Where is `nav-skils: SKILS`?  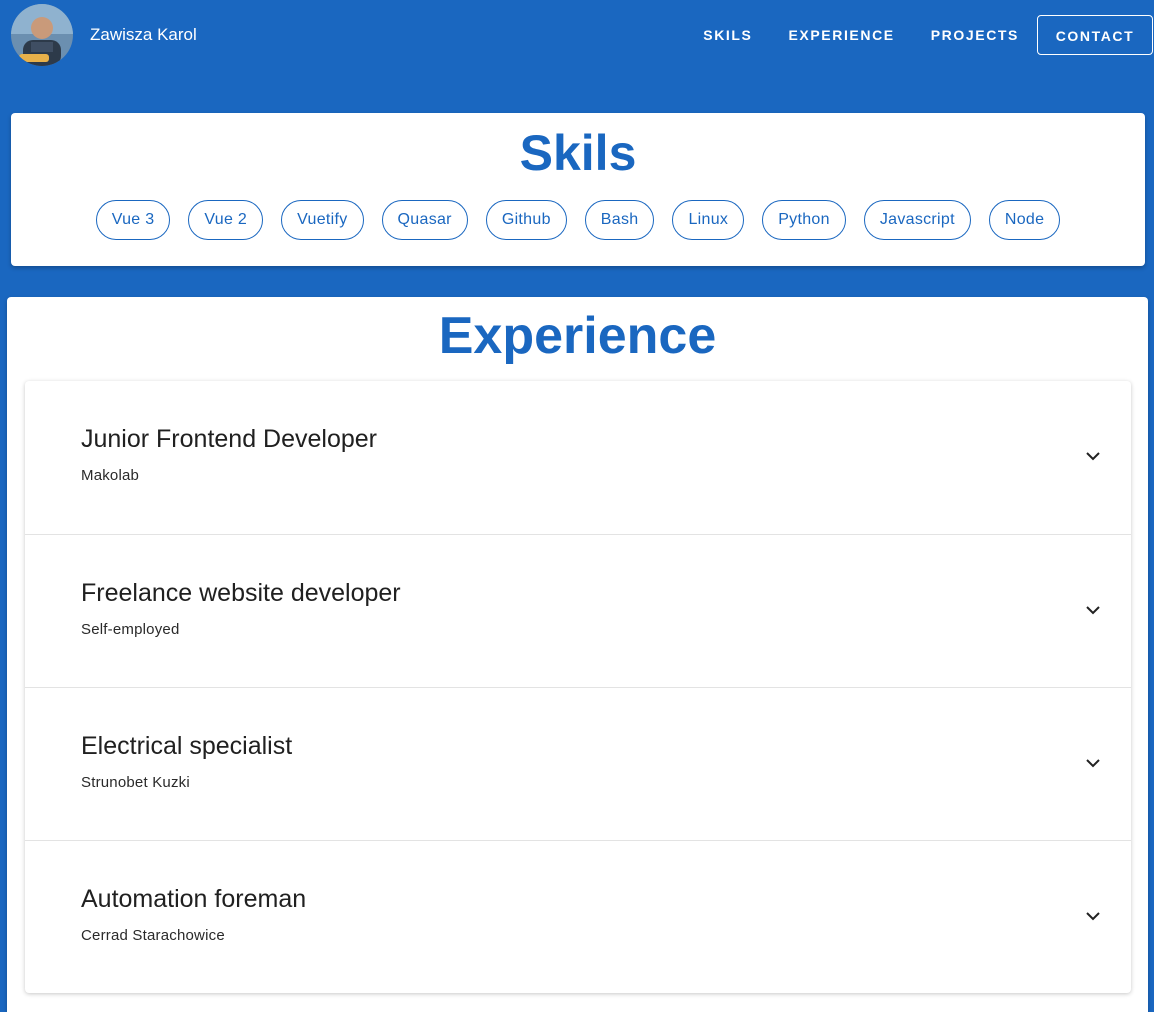 nav-skils: SKILS is located at coordinates (727, 35).